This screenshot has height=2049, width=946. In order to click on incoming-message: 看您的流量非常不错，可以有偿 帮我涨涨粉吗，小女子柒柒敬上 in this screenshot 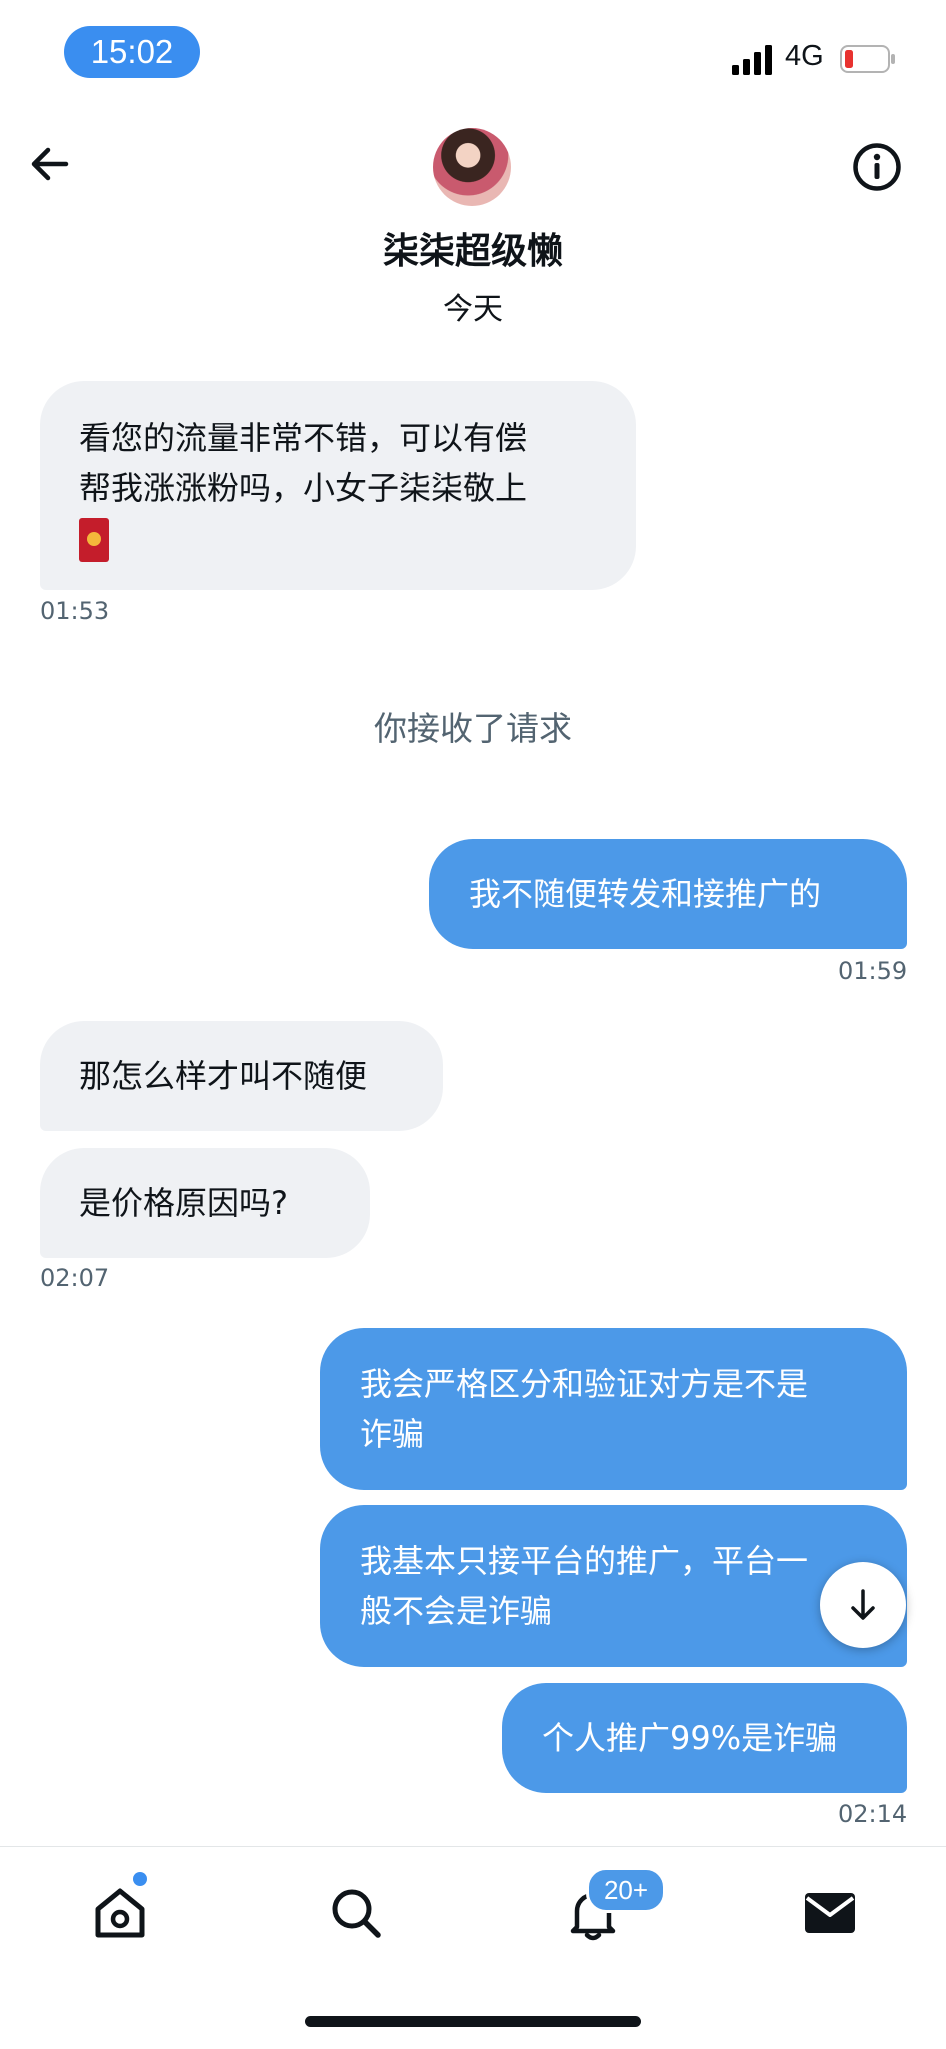, I will do `click(338, 485)`.